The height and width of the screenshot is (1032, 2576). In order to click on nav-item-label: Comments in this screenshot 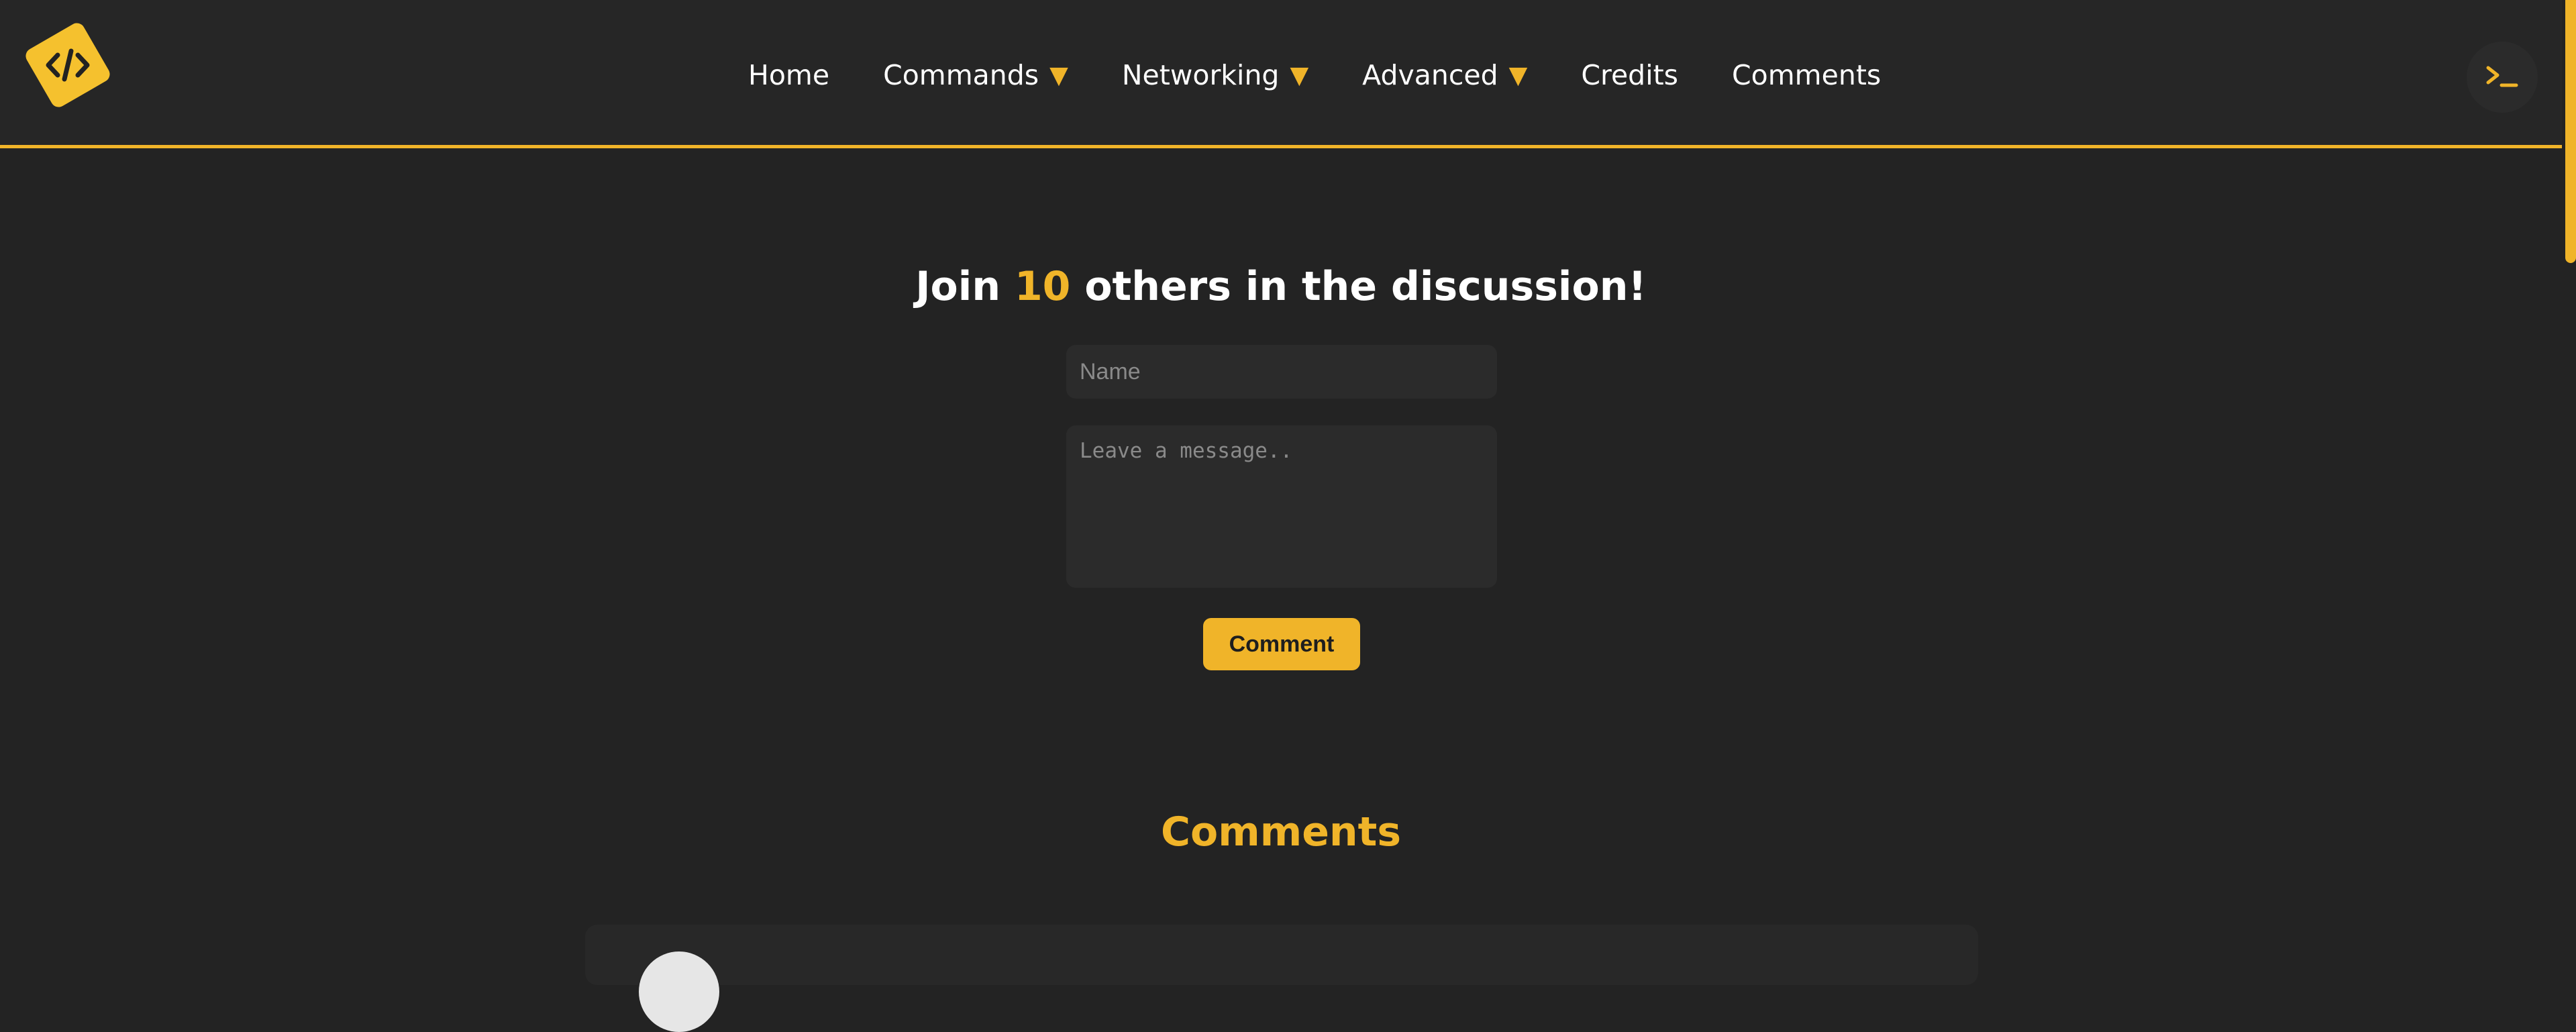, I will do `click(1807, 75)`.